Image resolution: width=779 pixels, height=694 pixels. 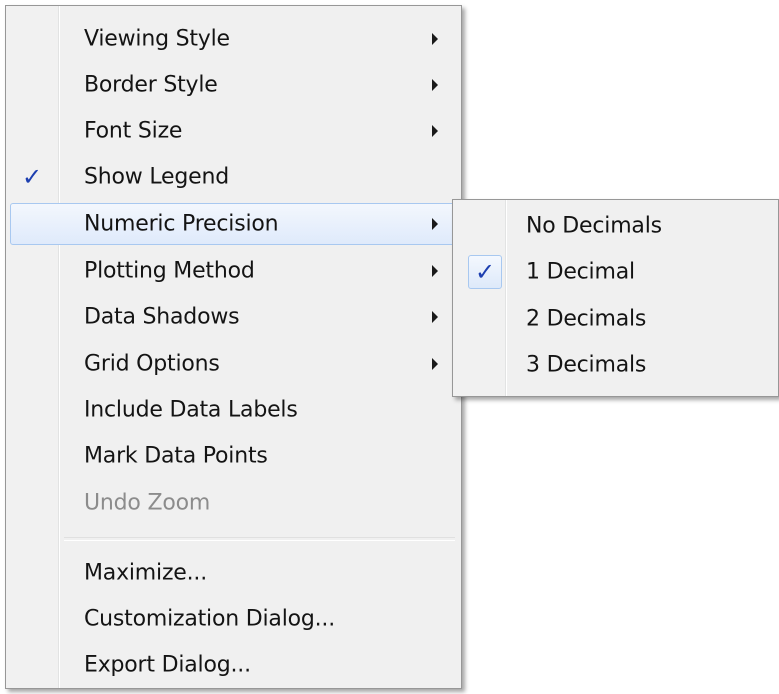 I want to click on menu-item-label: 3 Decimals, so click(x=586, y=365).